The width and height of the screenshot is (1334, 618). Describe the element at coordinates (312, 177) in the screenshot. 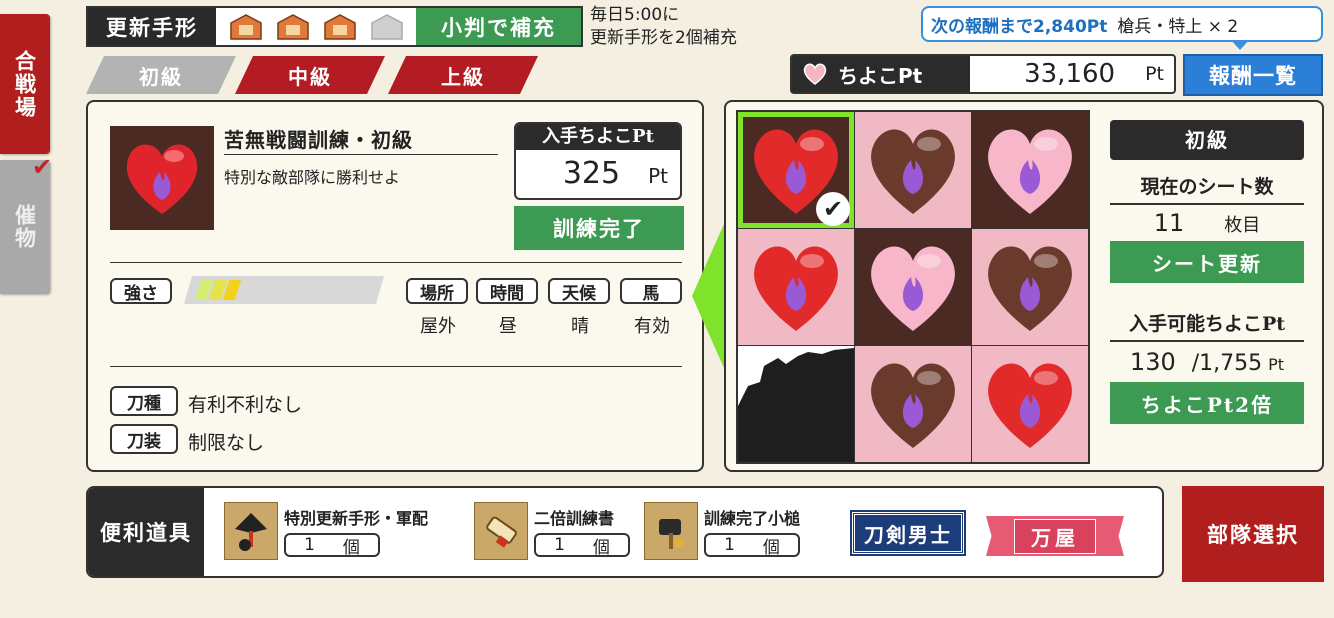

I see `mission-description: 特別な敵部隊に勝利せよ` at that location.